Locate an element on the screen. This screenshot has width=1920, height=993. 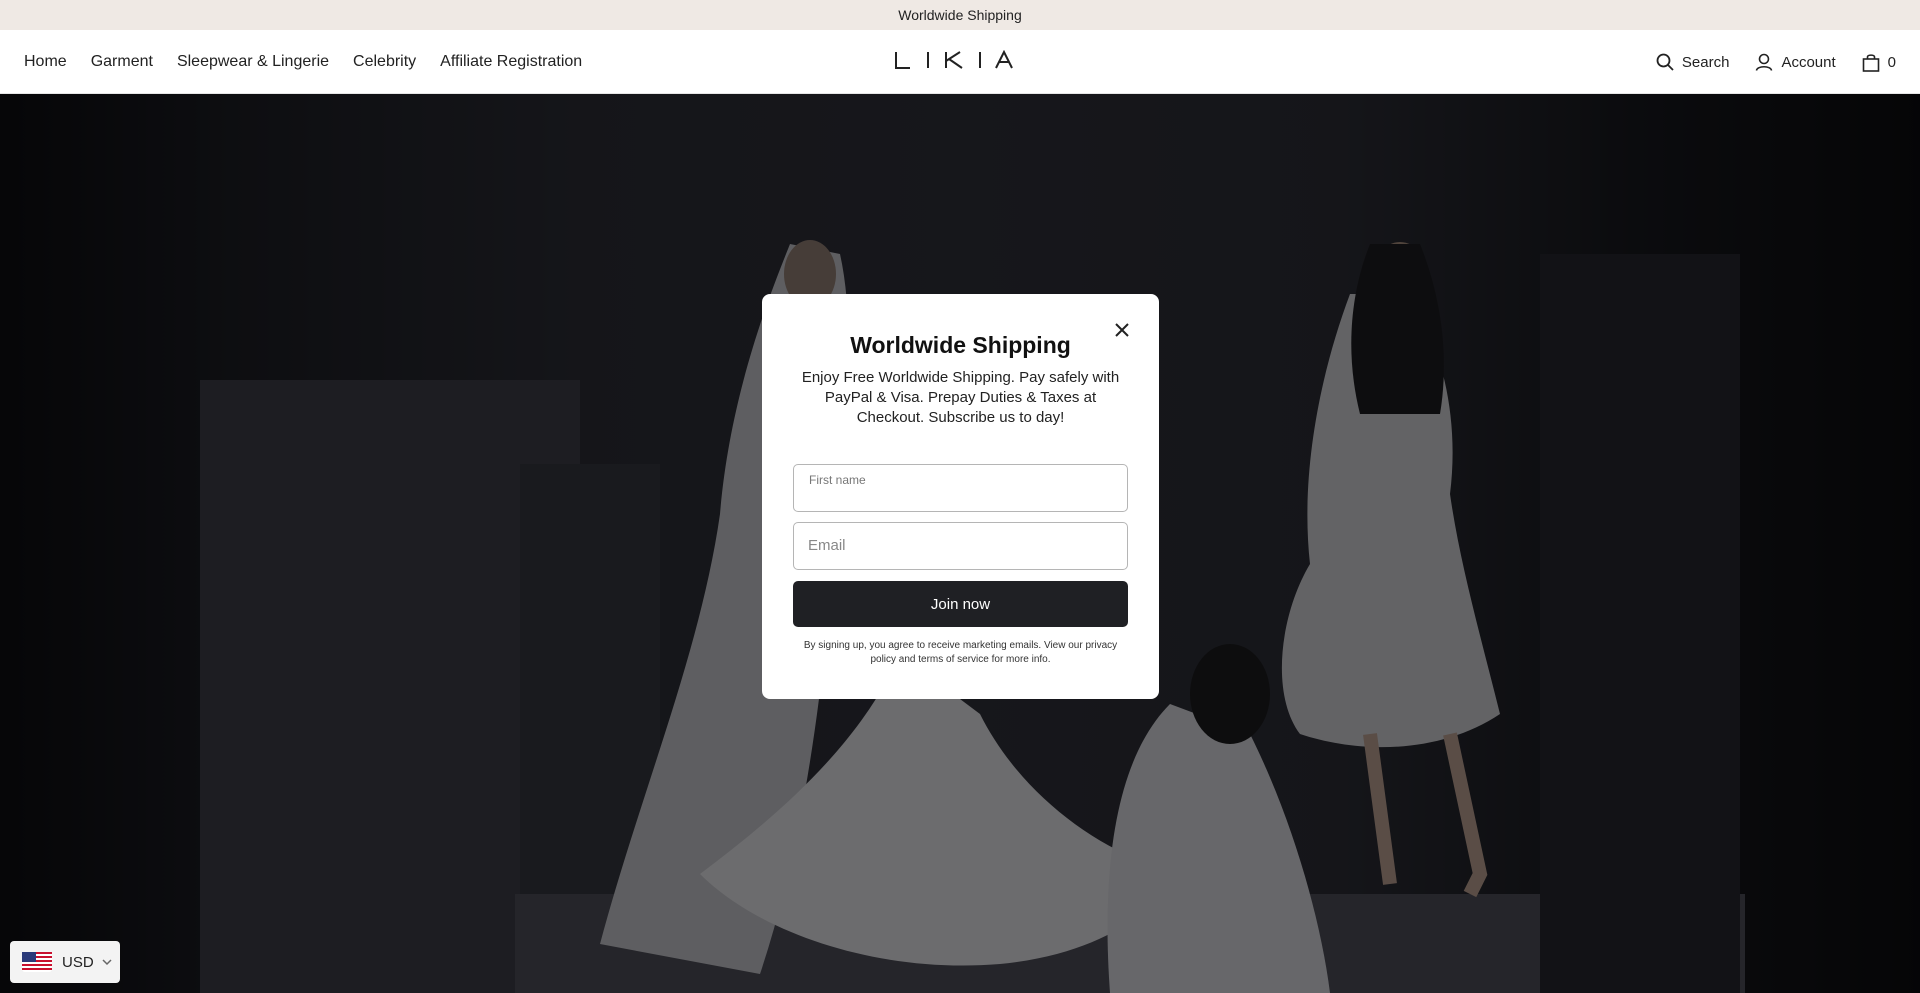
search-icon is located at coordinates (1665, 62).